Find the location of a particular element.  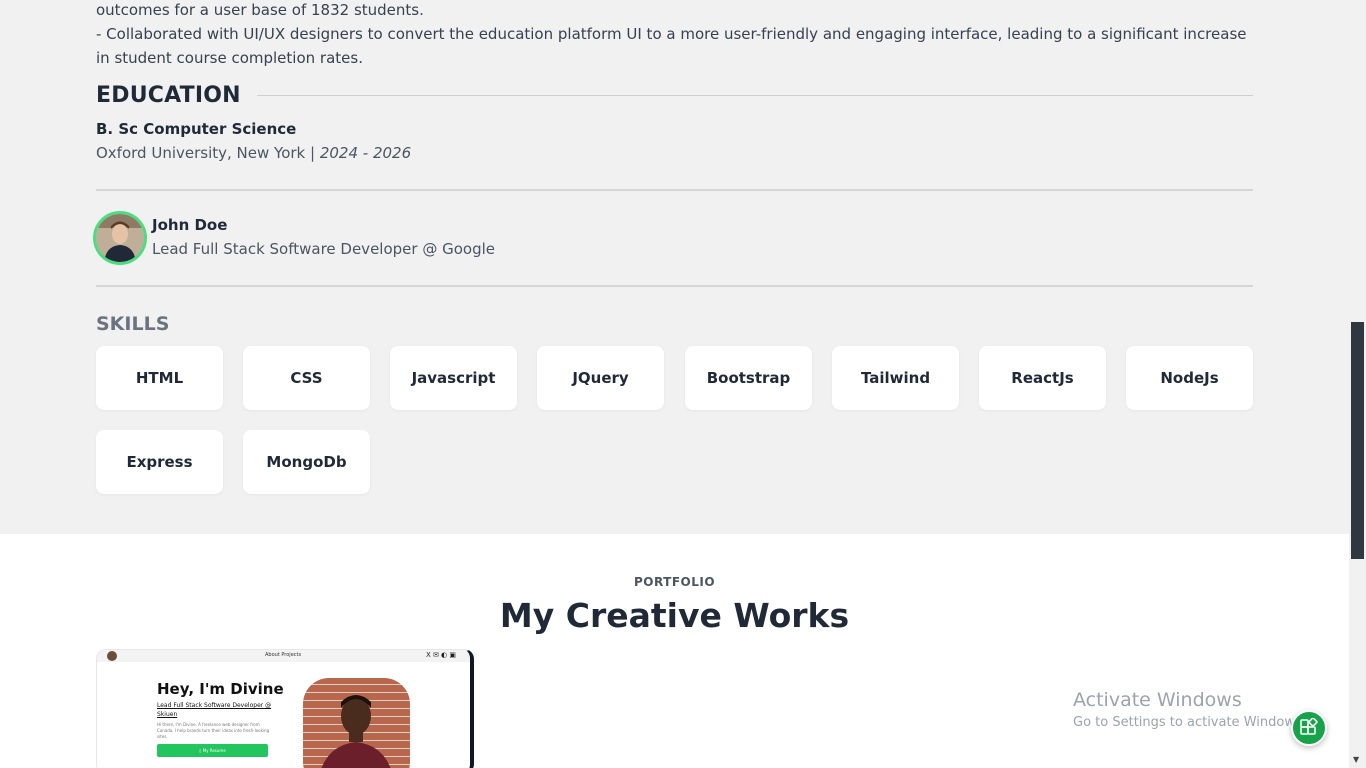

skill-card: HTML is located at coordinates (159, 378).